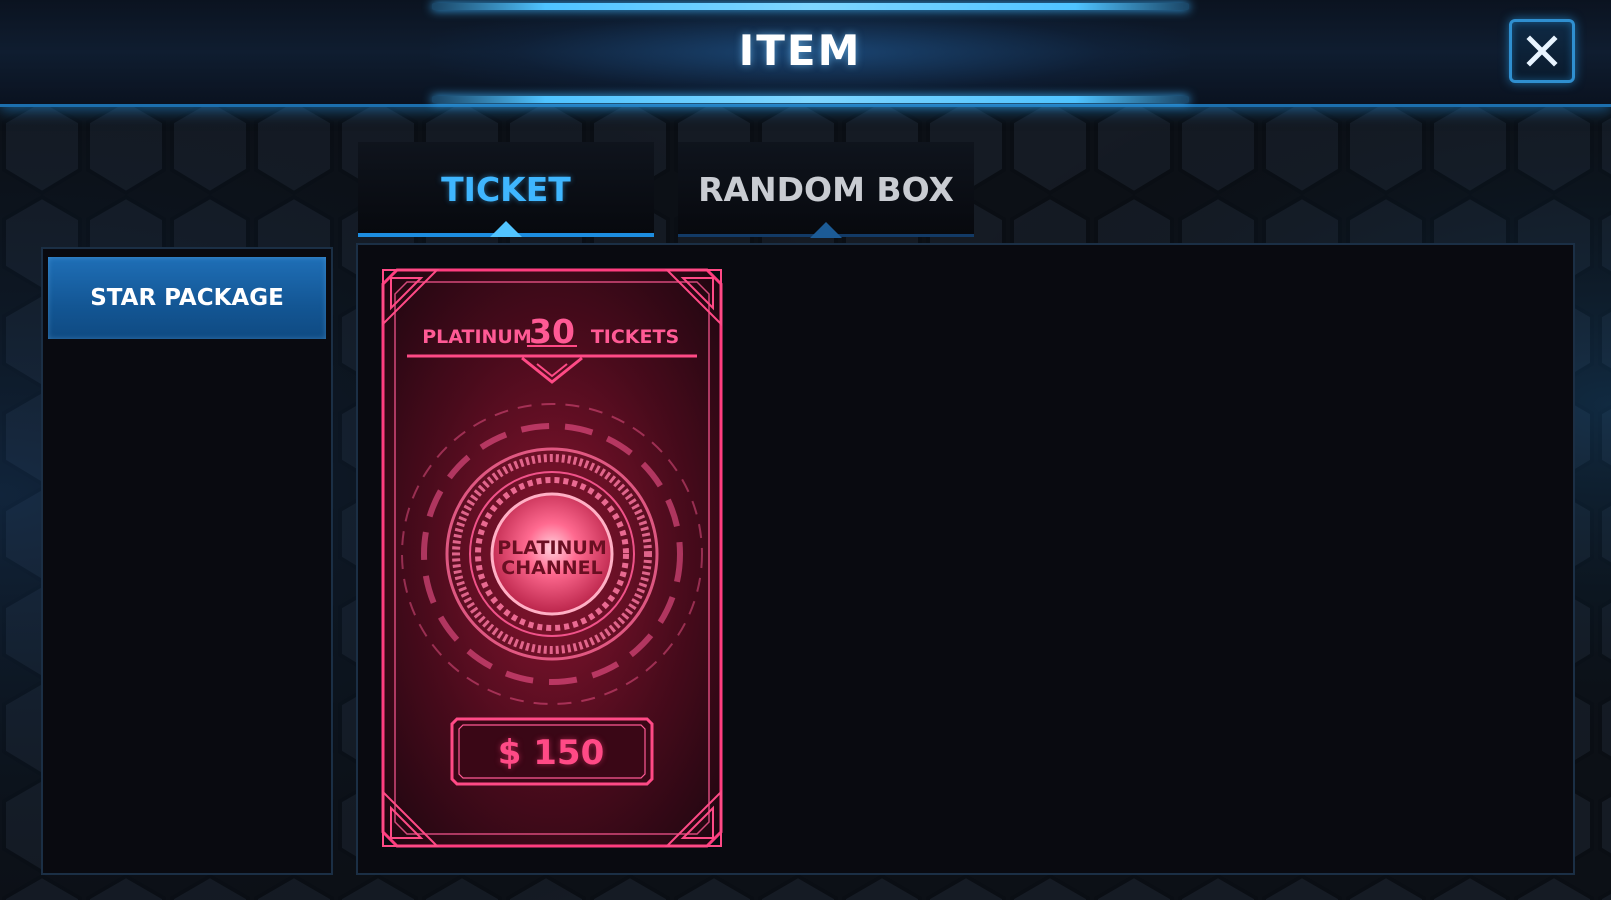  Describe the element at coordinates (826, 230) in the screenshot. I see `tab-indicator` at that location.